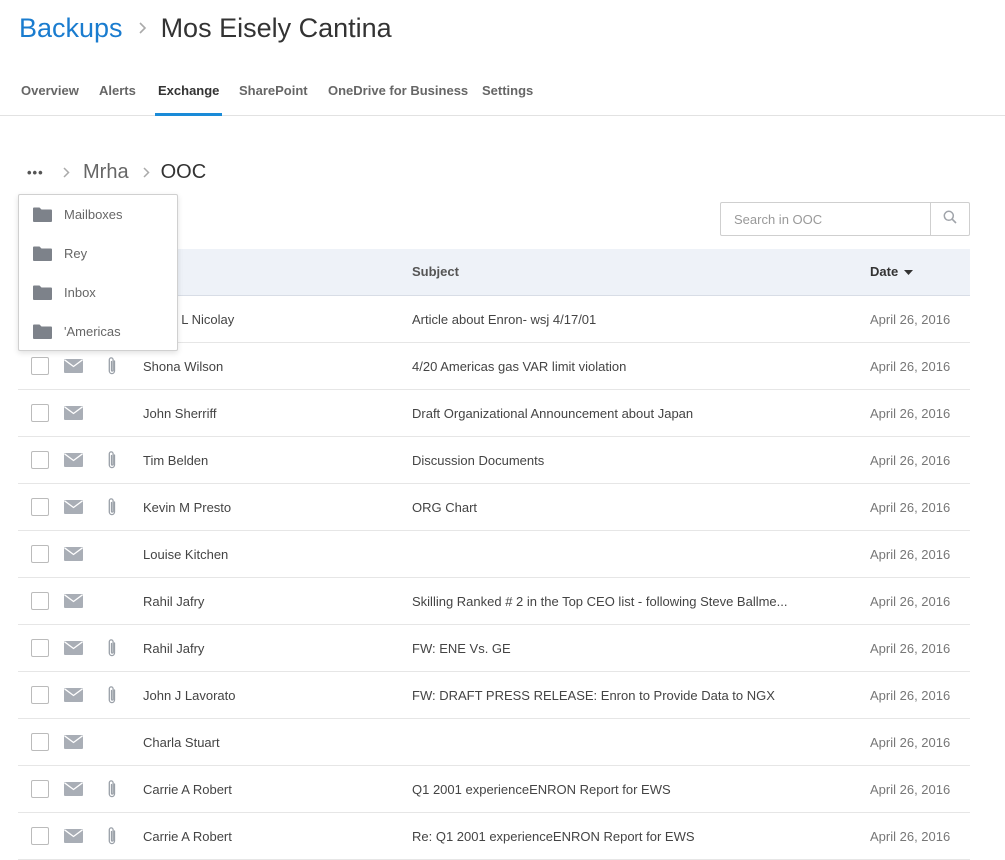 The width and height of the screenshot is (1005, 860). What do you see at coordinates (181, 742) in the screenshot?
I see `row-from: Charla Stuart` at bounding box center [181, 742].